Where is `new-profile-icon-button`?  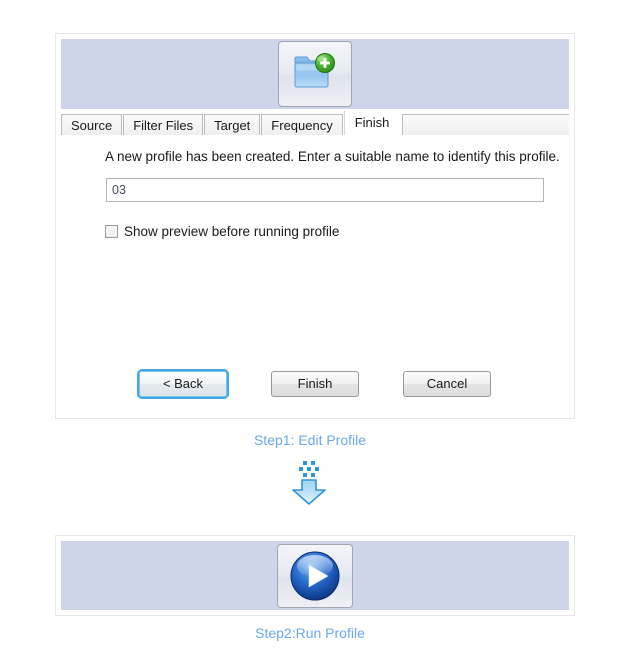 new-profile-icon-button is located at coordinates (315, 74).